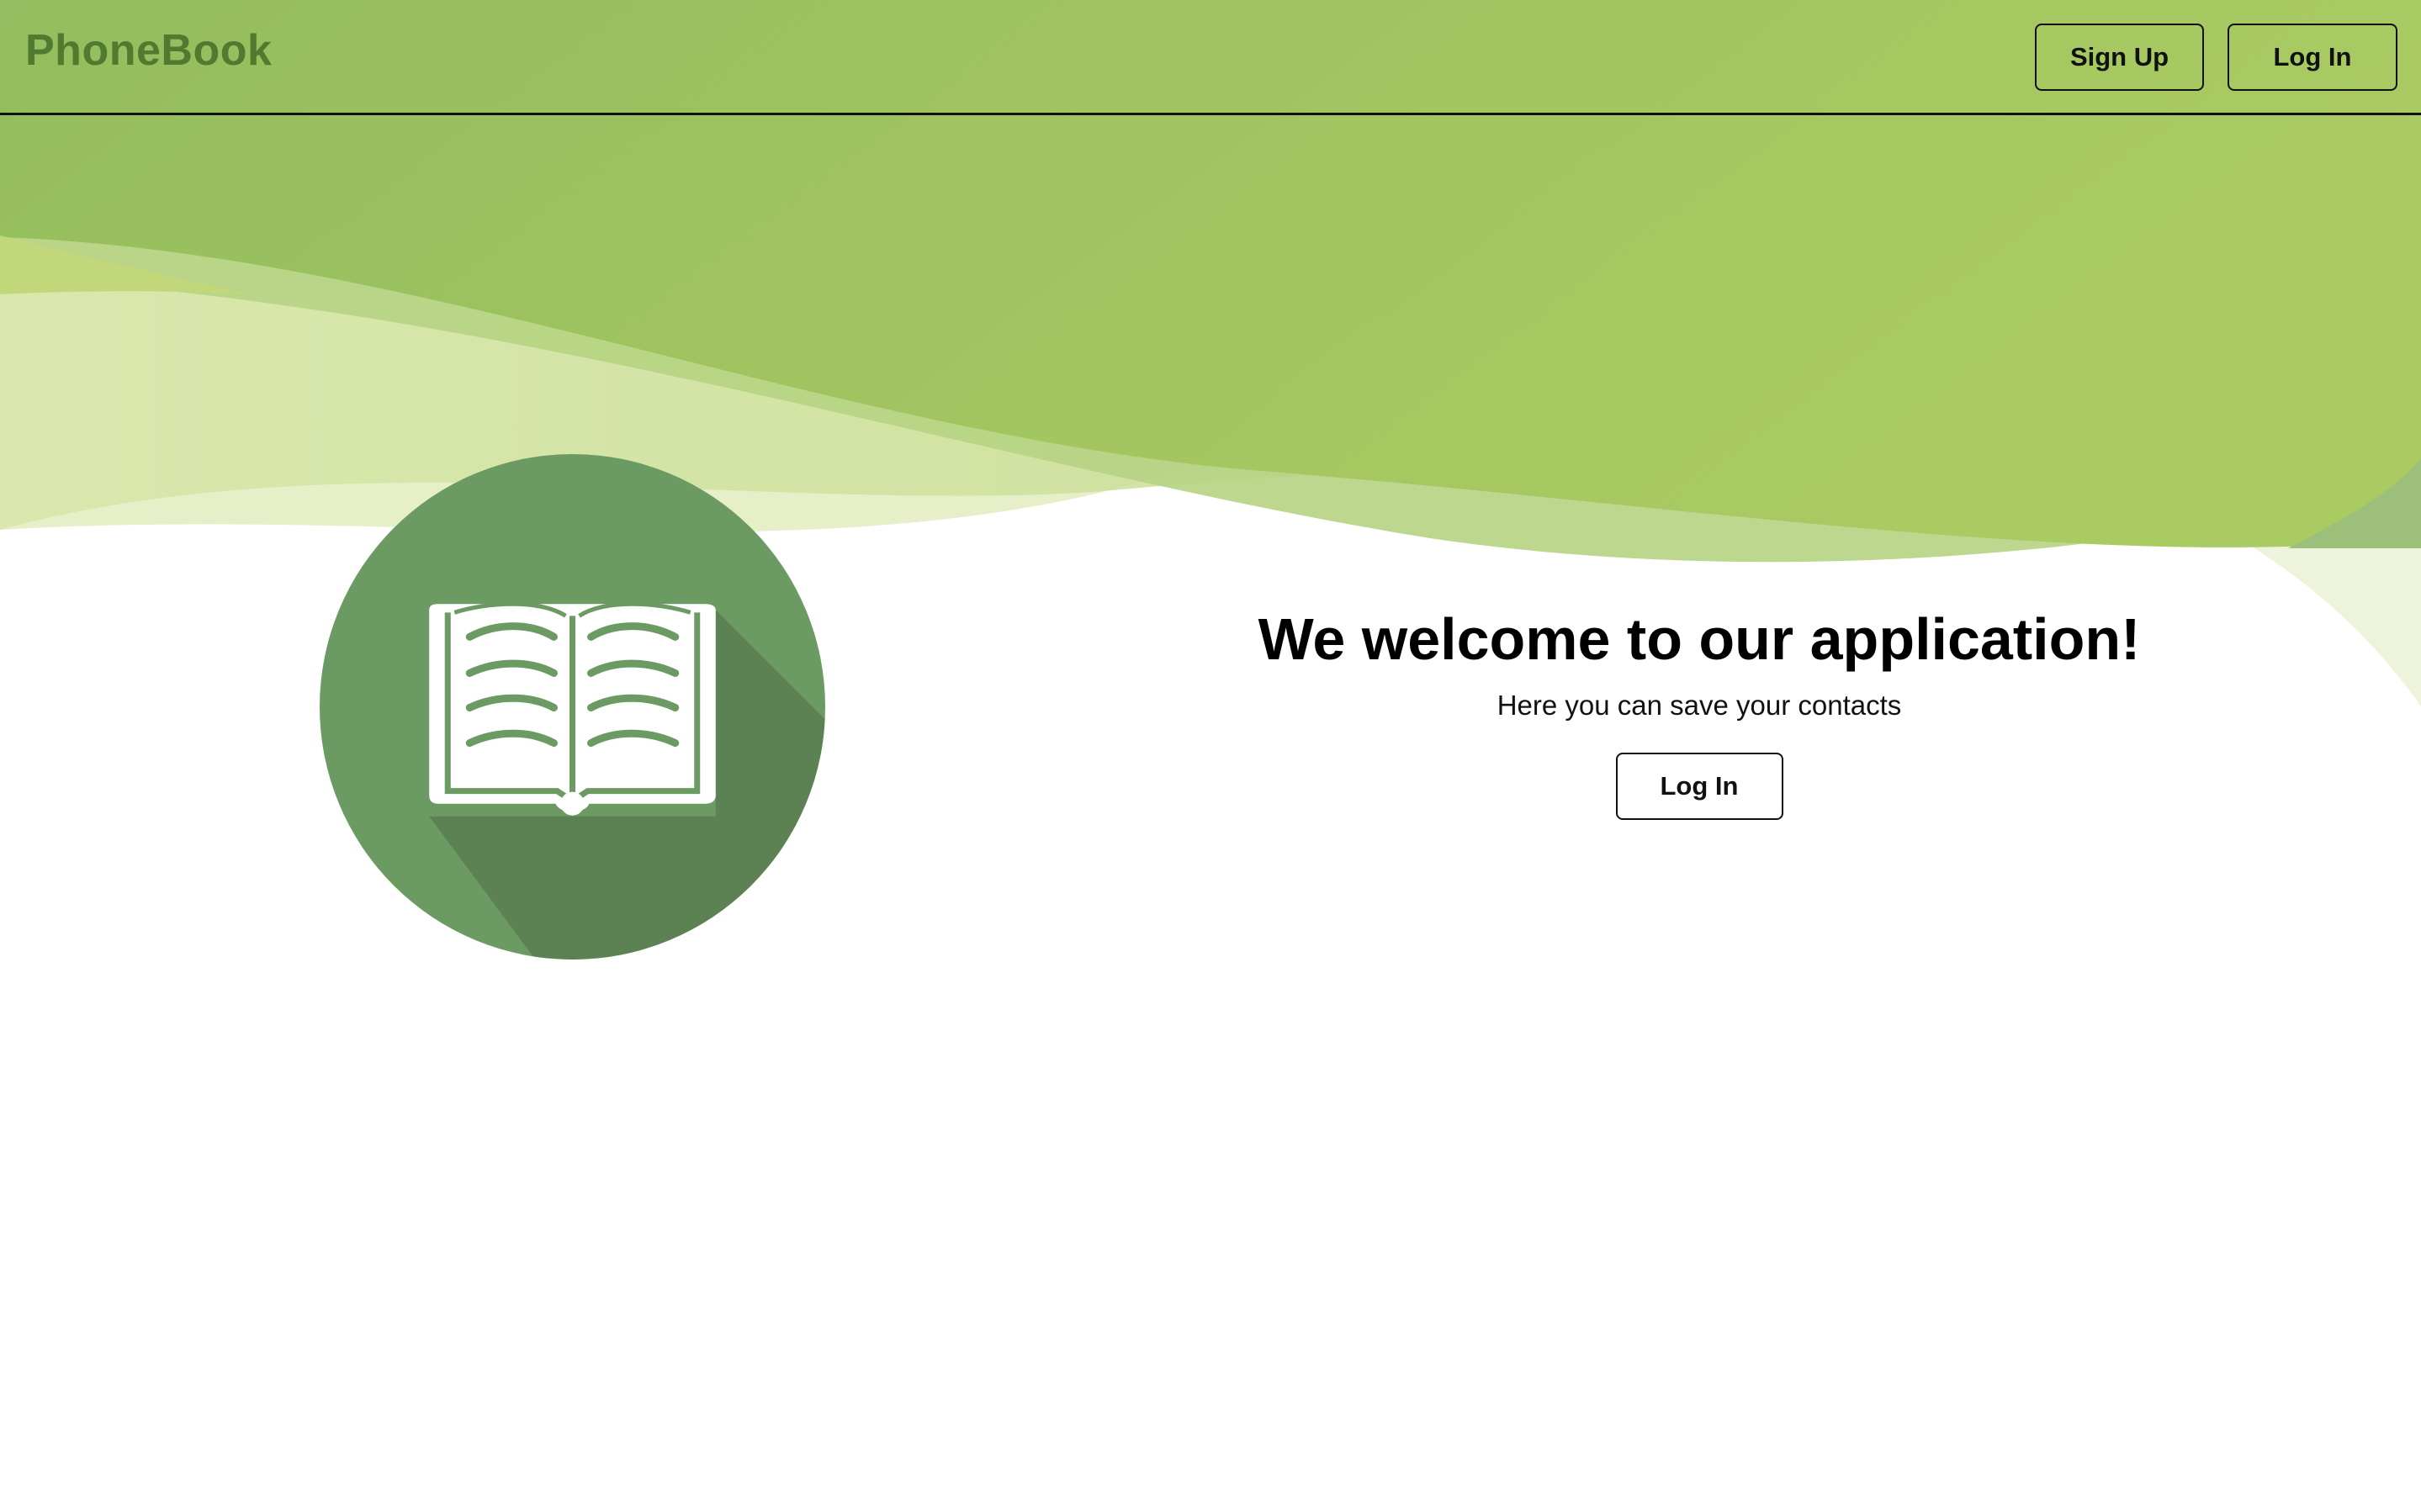 This screenshot has width=2421, height=1512. Describe the element at coordinates (1700, 639) in the screenshot. I see `hero-title: We welcome to our application!` at that location.